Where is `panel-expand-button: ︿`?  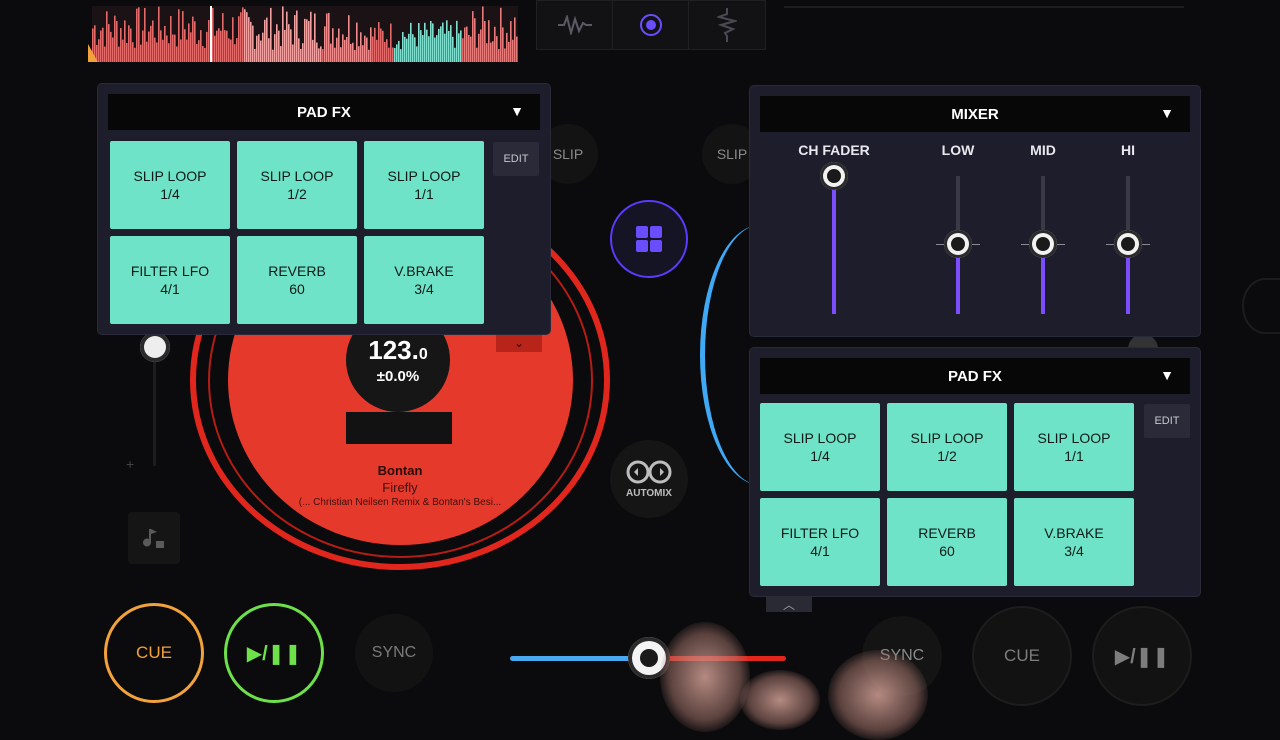
panel-expand-button: ︿ is located at coordinates (789, 604).